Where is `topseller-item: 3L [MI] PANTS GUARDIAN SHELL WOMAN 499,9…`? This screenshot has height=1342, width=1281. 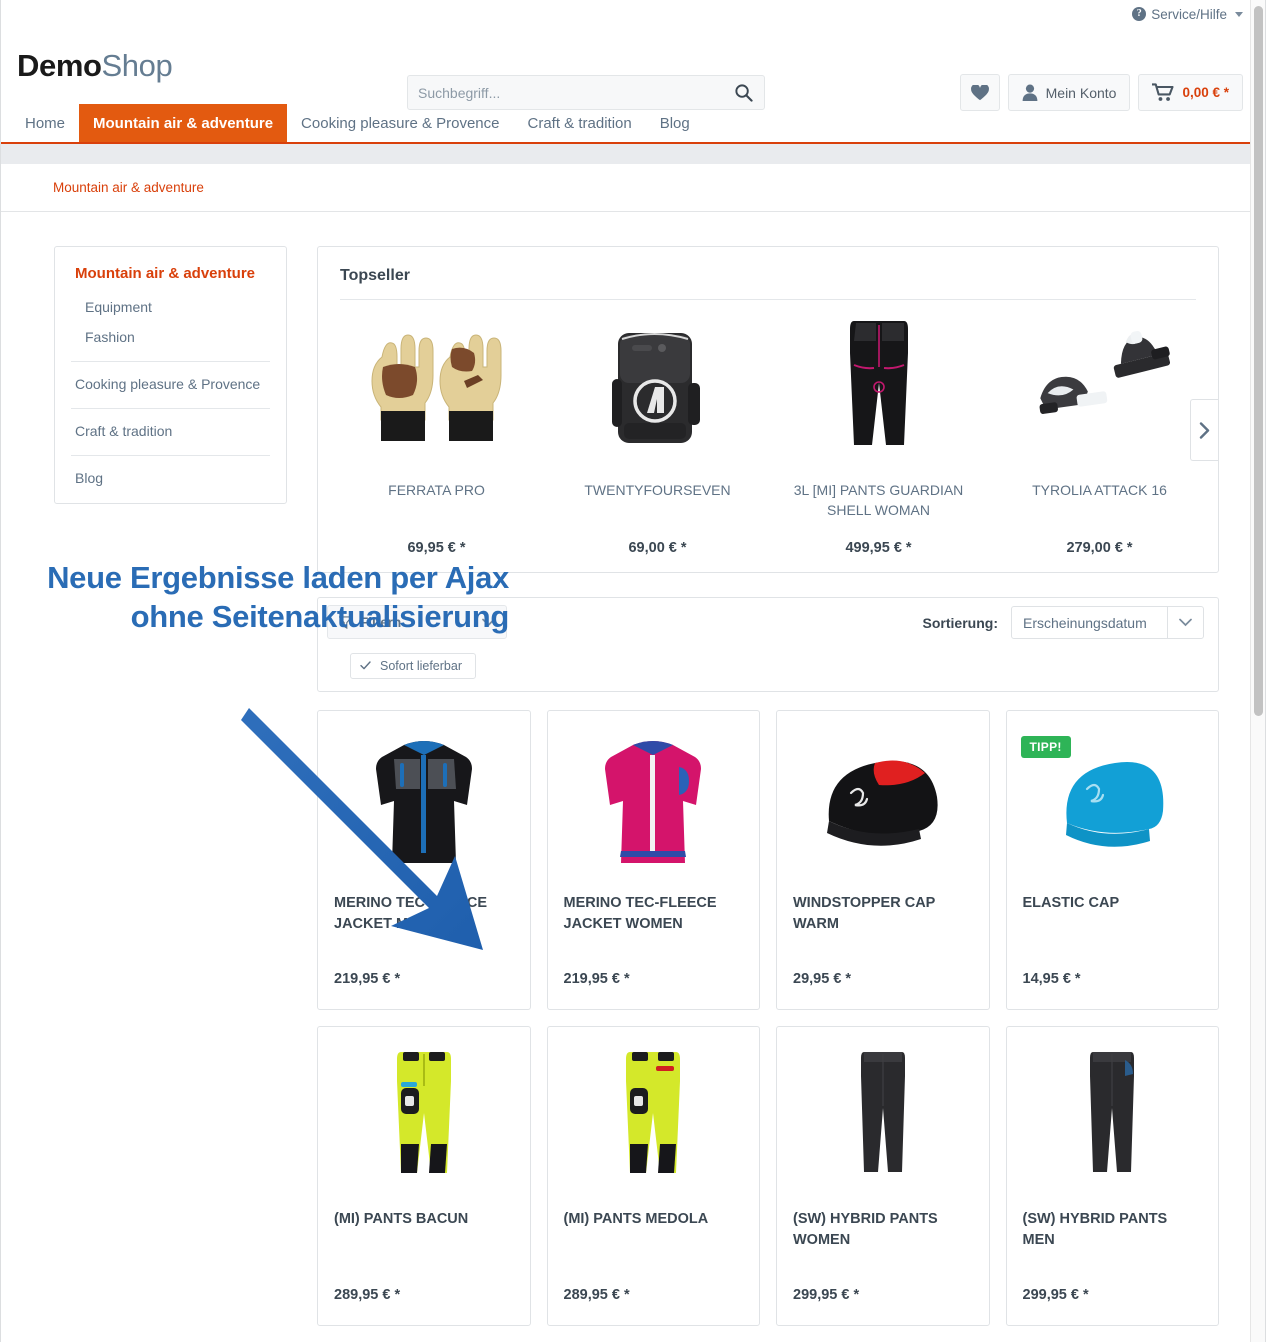 topseller-item: 3L [MI] PANTS GUARDIAN SHELL WOMAN 499,9… is located at coordinates (878, 435).